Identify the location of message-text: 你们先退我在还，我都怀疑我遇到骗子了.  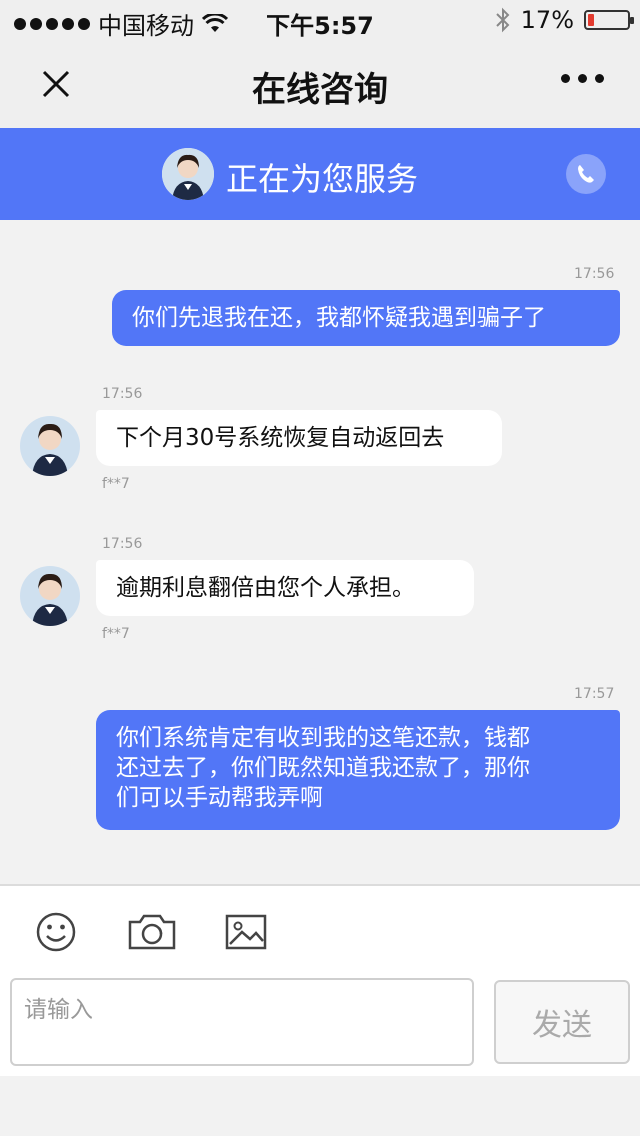
(339, 318).